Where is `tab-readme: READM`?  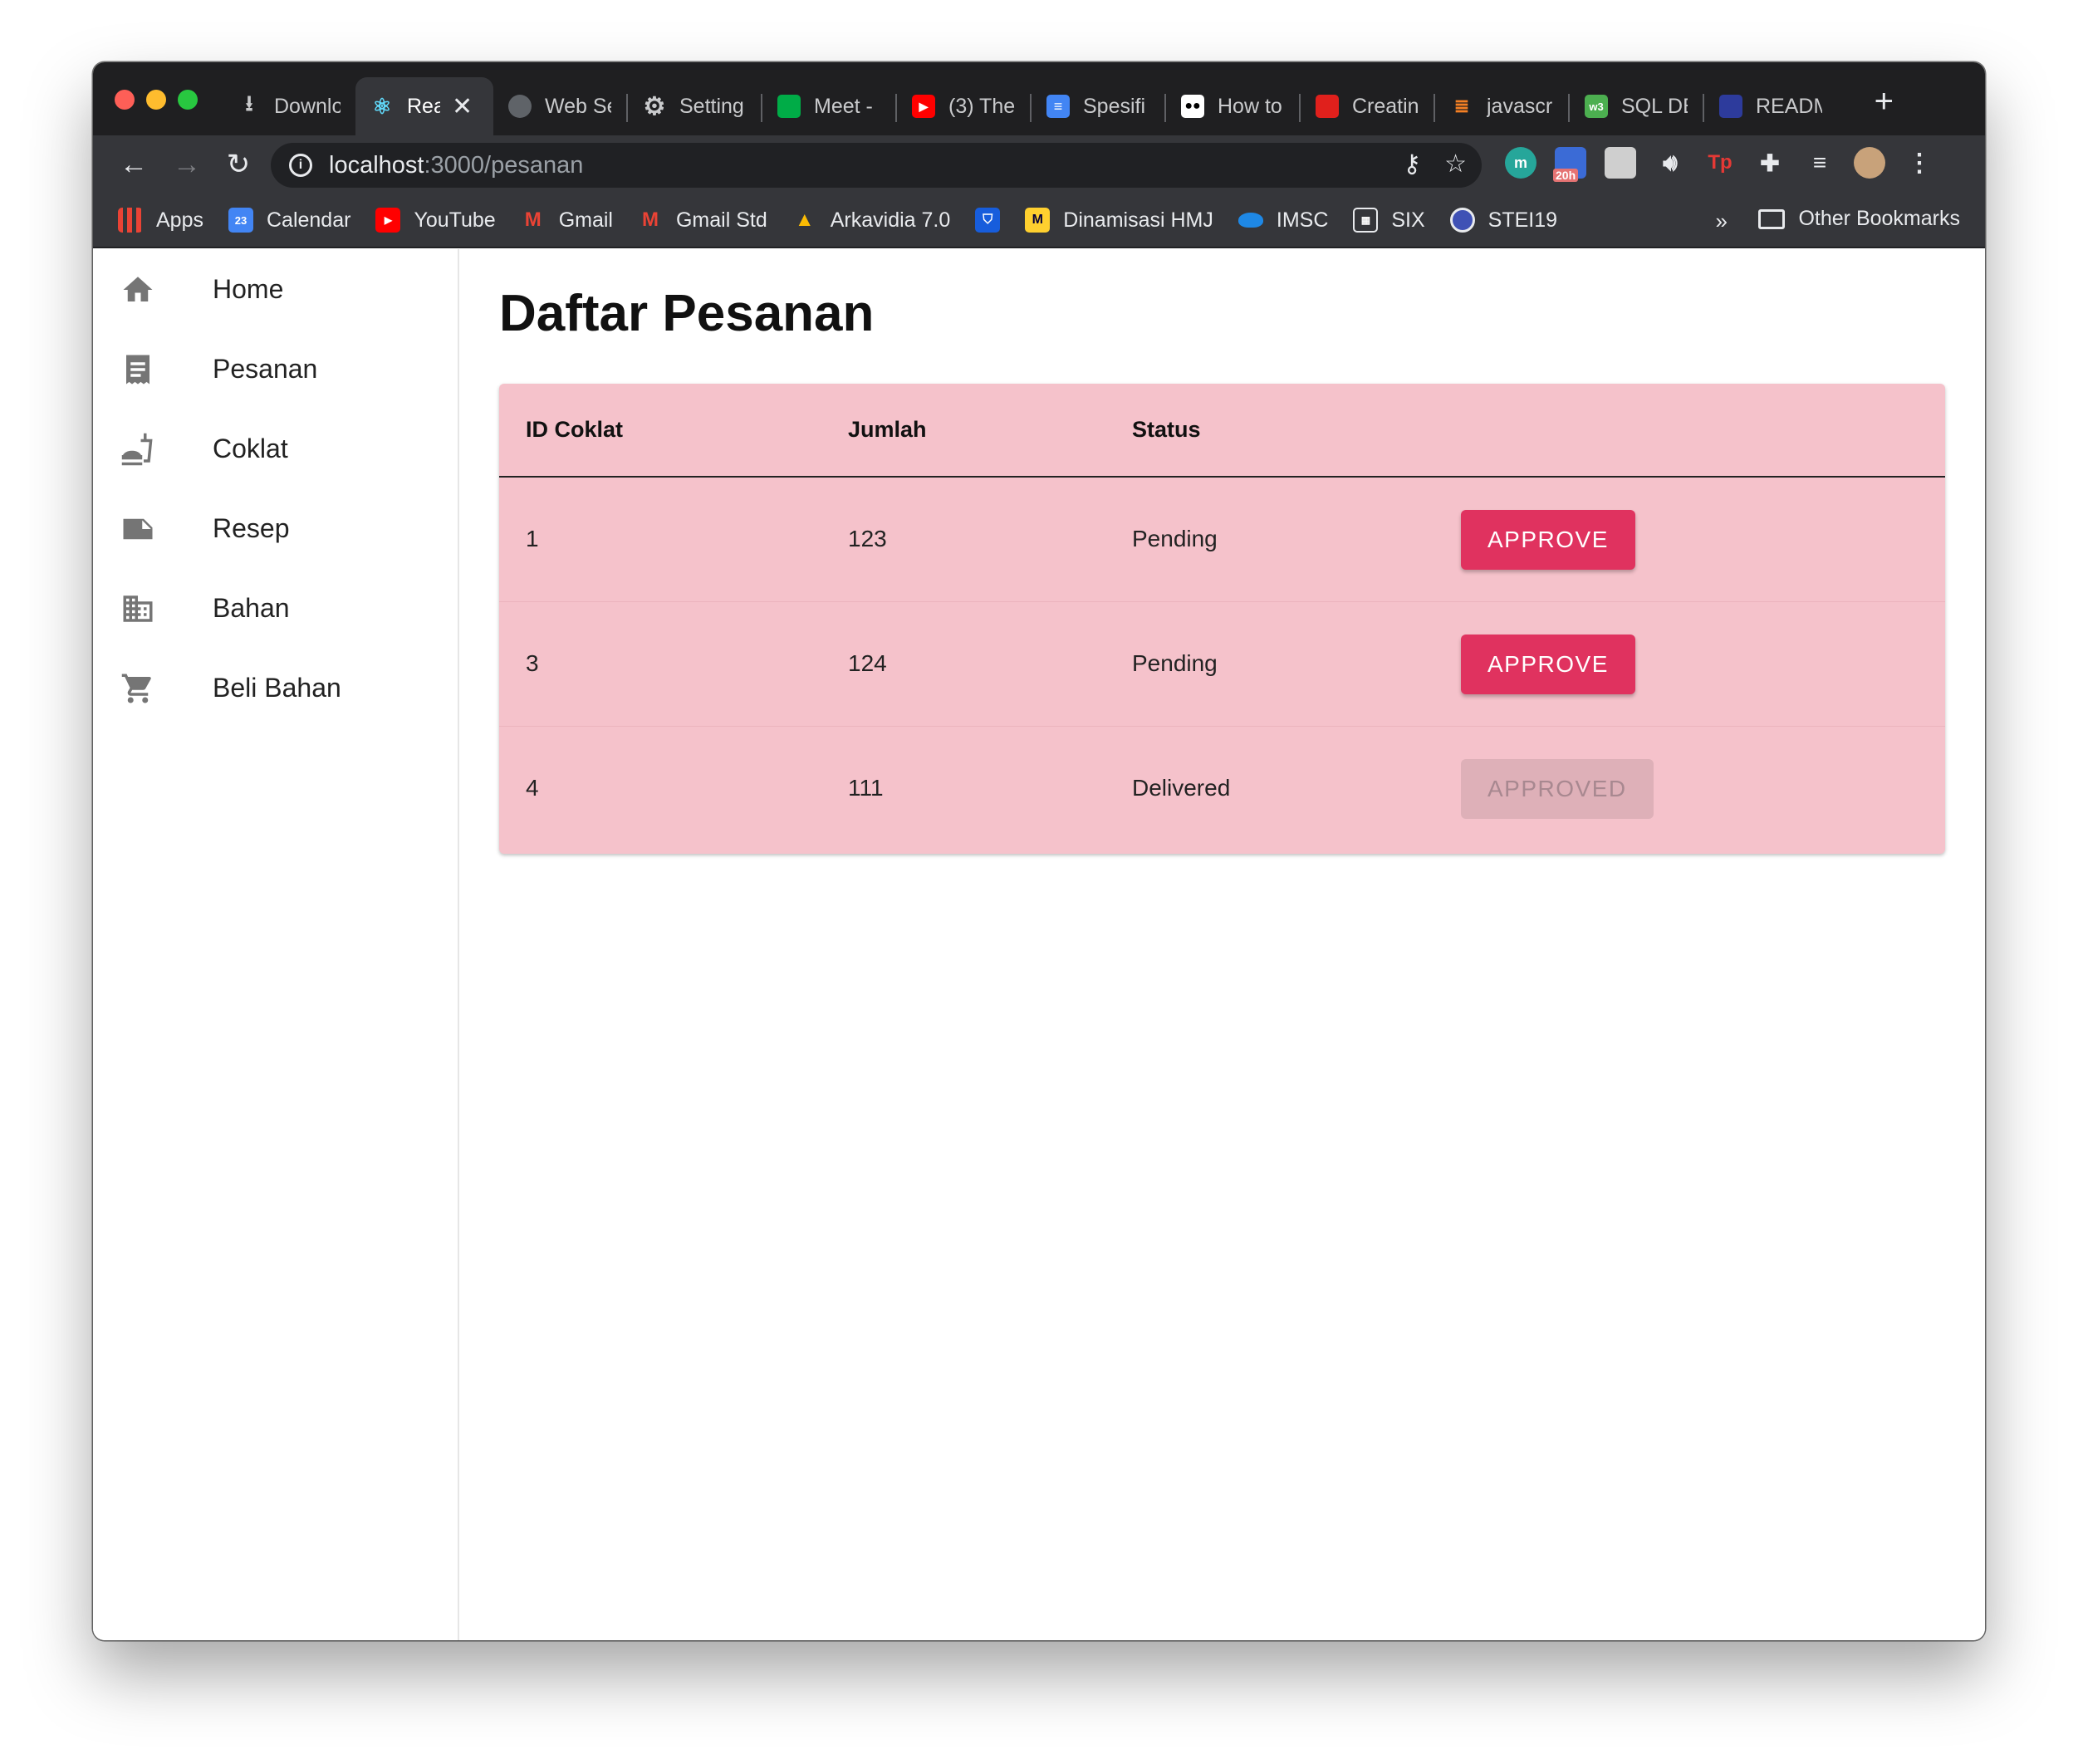 tab-readme: READM is located at coordinates (1771, 106).